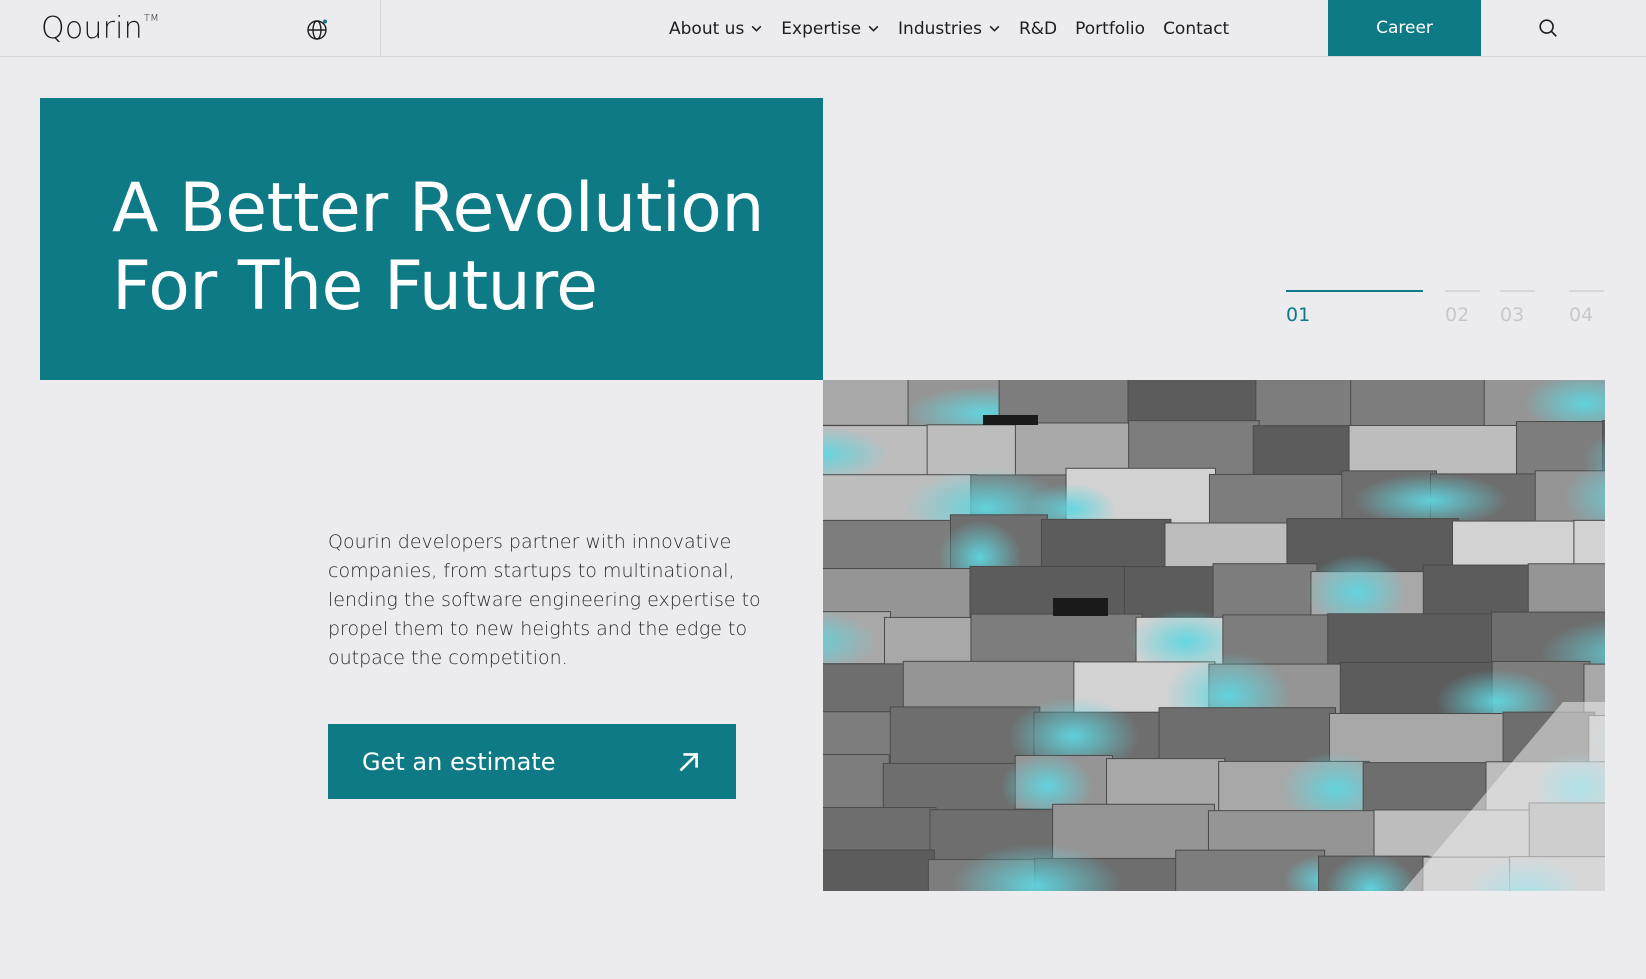 Image resolution: width=1646 pixels, height=979 pixels. I want to click on slide-tab-02: 02, so click(1462, 308).